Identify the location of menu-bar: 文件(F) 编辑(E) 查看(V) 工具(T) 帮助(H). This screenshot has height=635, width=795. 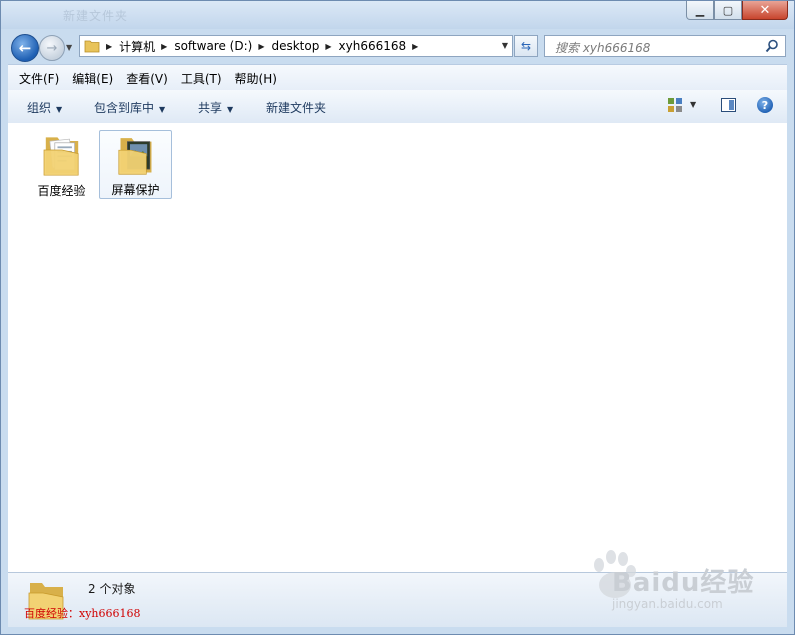
(397, 77).